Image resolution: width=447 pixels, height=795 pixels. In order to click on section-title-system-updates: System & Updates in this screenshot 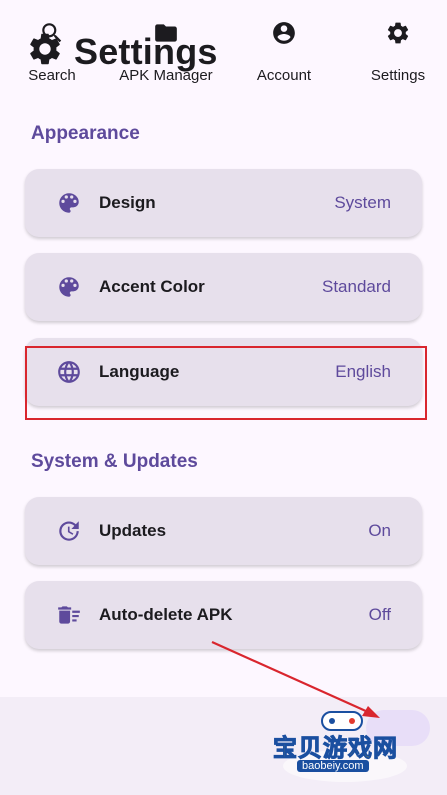, I will do `click(114, 461)`.